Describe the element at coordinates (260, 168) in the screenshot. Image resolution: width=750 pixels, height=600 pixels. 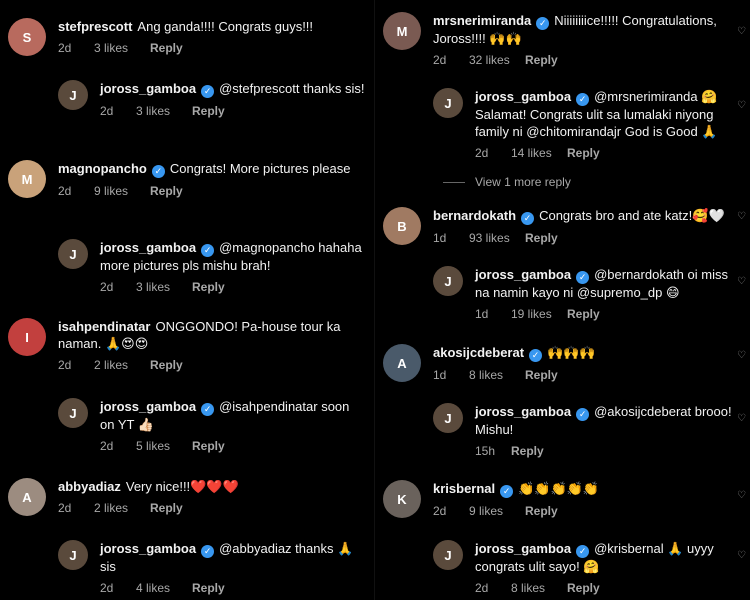
I see `comment-text: Congrats! More pictures please` at that location.